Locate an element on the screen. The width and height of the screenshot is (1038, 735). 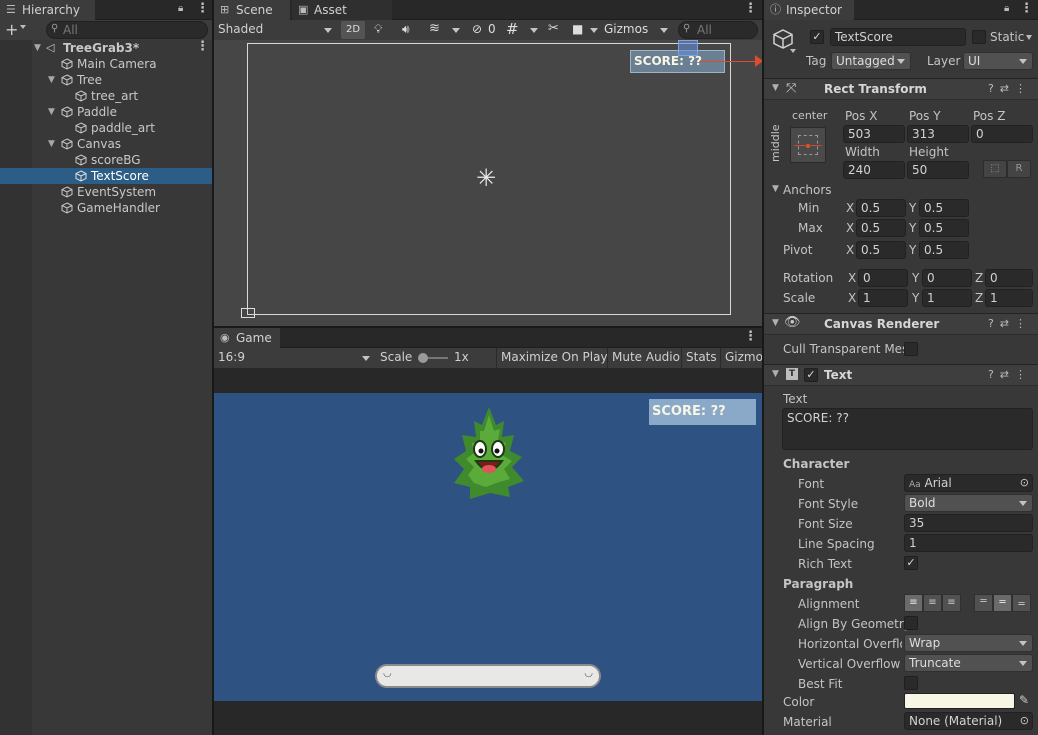
rotation-z-input: 0 is located at coordinates (1009, 278).